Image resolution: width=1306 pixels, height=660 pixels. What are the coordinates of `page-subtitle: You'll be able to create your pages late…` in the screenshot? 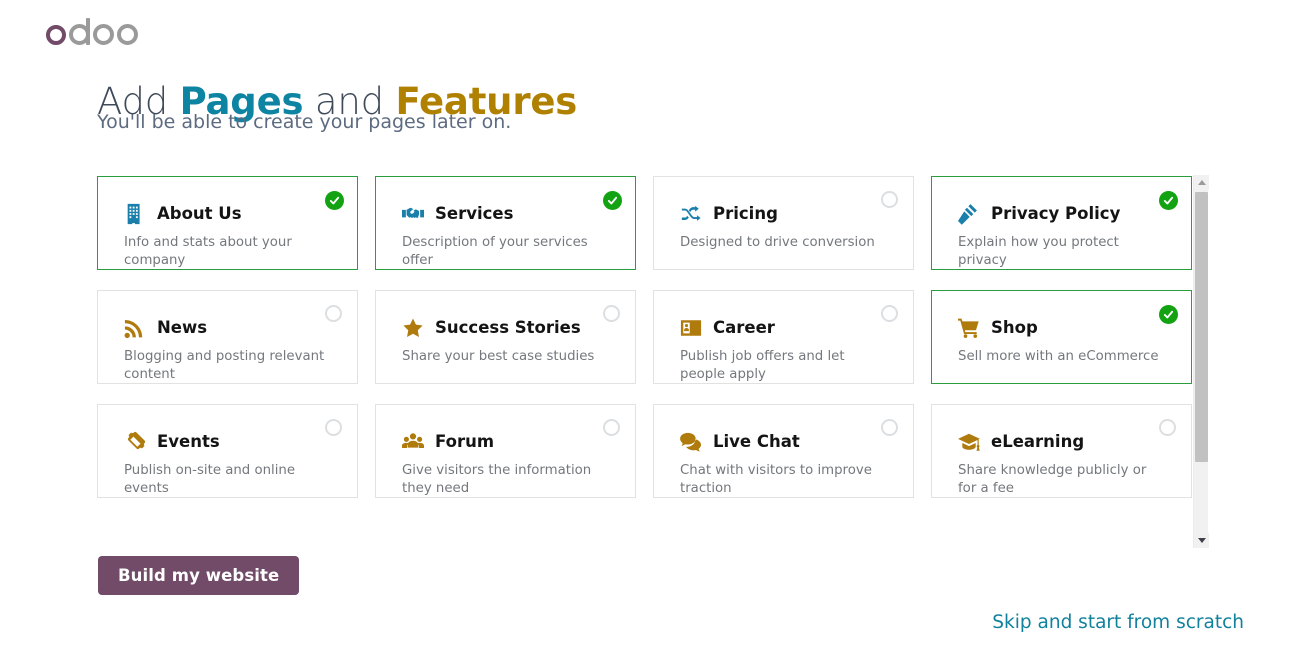 It's located at (304, 122).